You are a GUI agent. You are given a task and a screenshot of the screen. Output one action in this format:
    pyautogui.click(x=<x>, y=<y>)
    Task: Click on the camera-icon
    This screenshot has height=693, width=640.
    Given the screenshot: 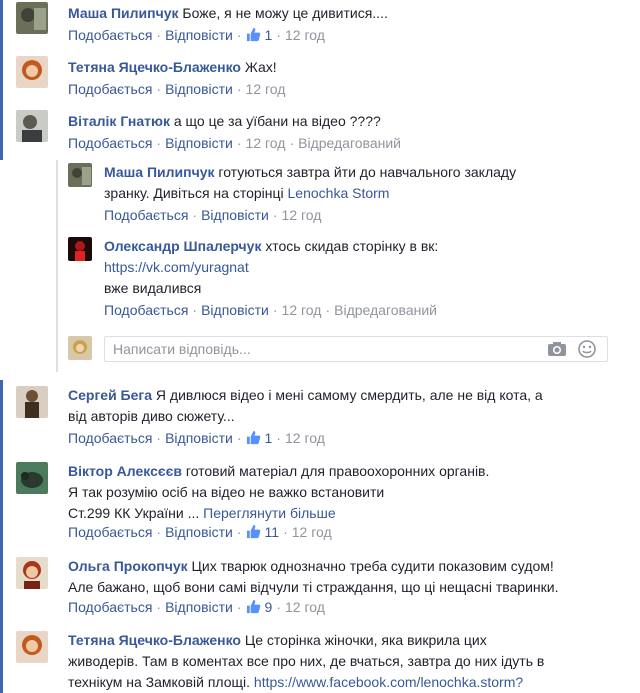 What is the action you would take?
    pyautogui.click(x=557, y=349)
    